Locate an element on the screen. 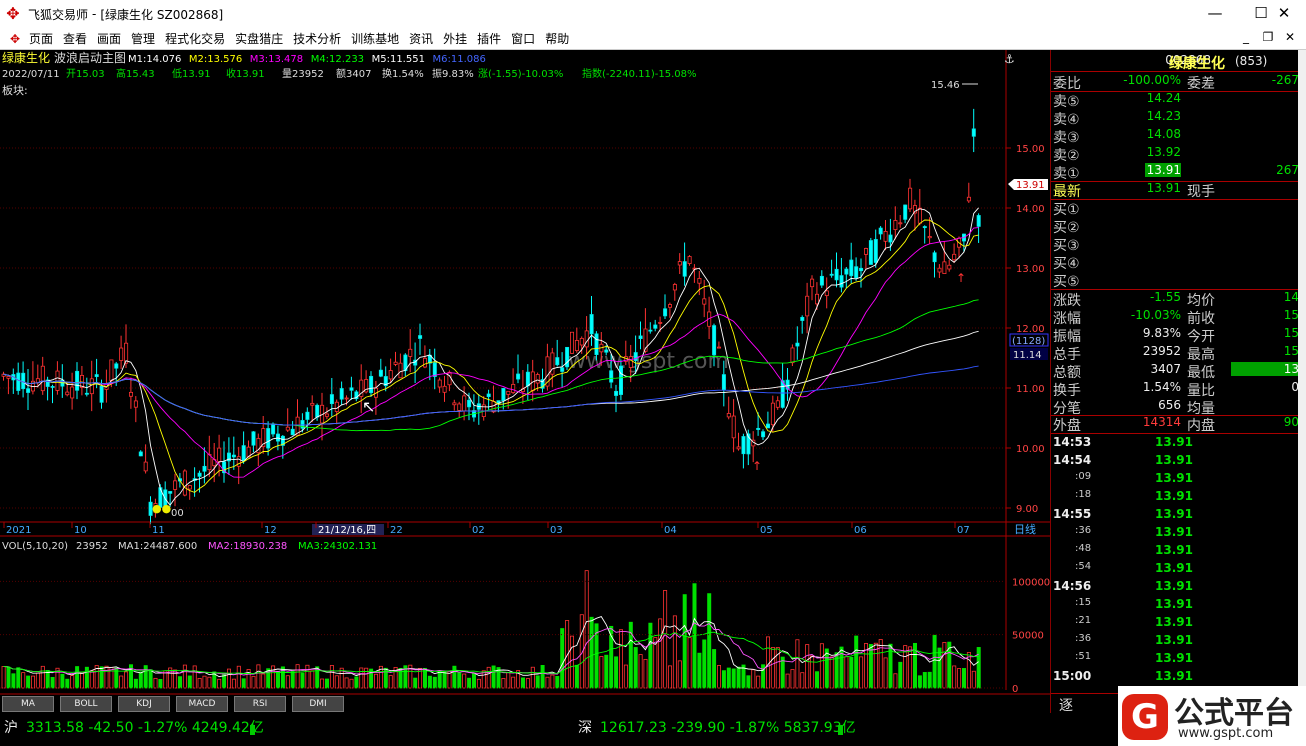 This screenshot has height=746, width=1306. date-tick: 06 is located at coordinates (860, 530).